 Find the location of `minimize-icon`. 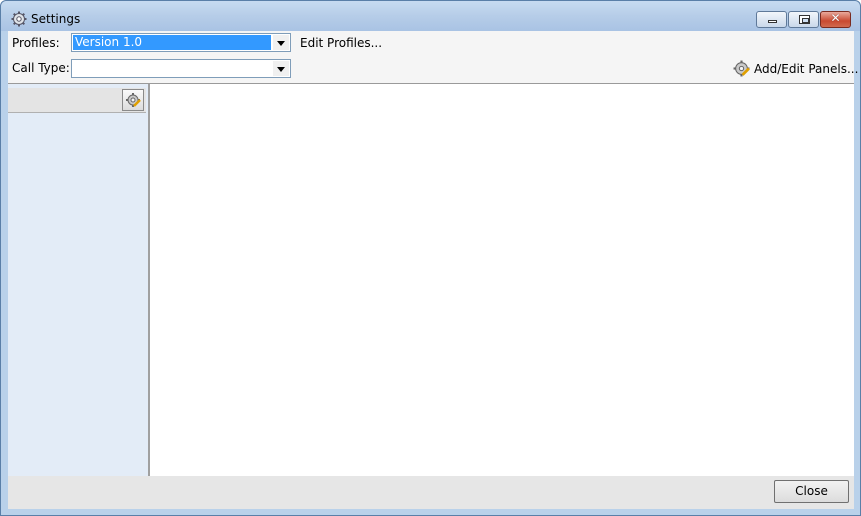

minimize-icon is located at coordinates (772, 21).